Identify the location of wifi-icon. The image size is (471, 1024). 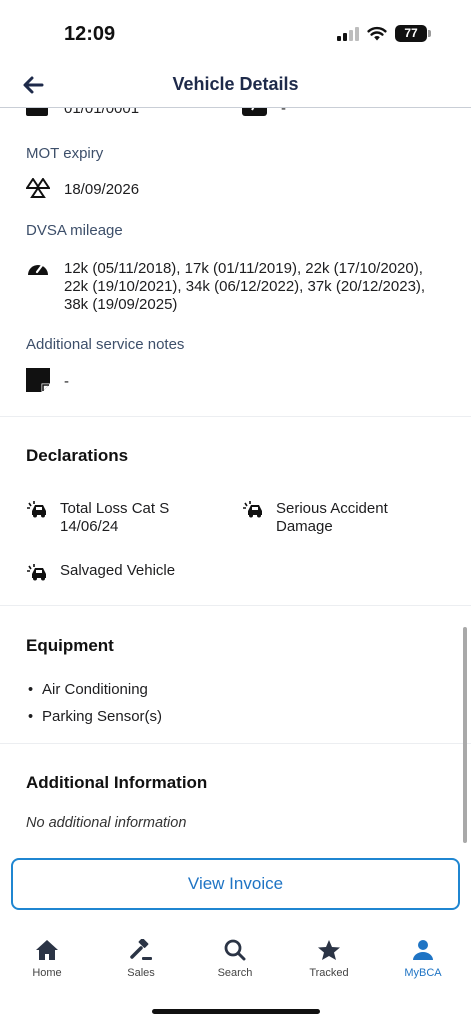
(377, 33).